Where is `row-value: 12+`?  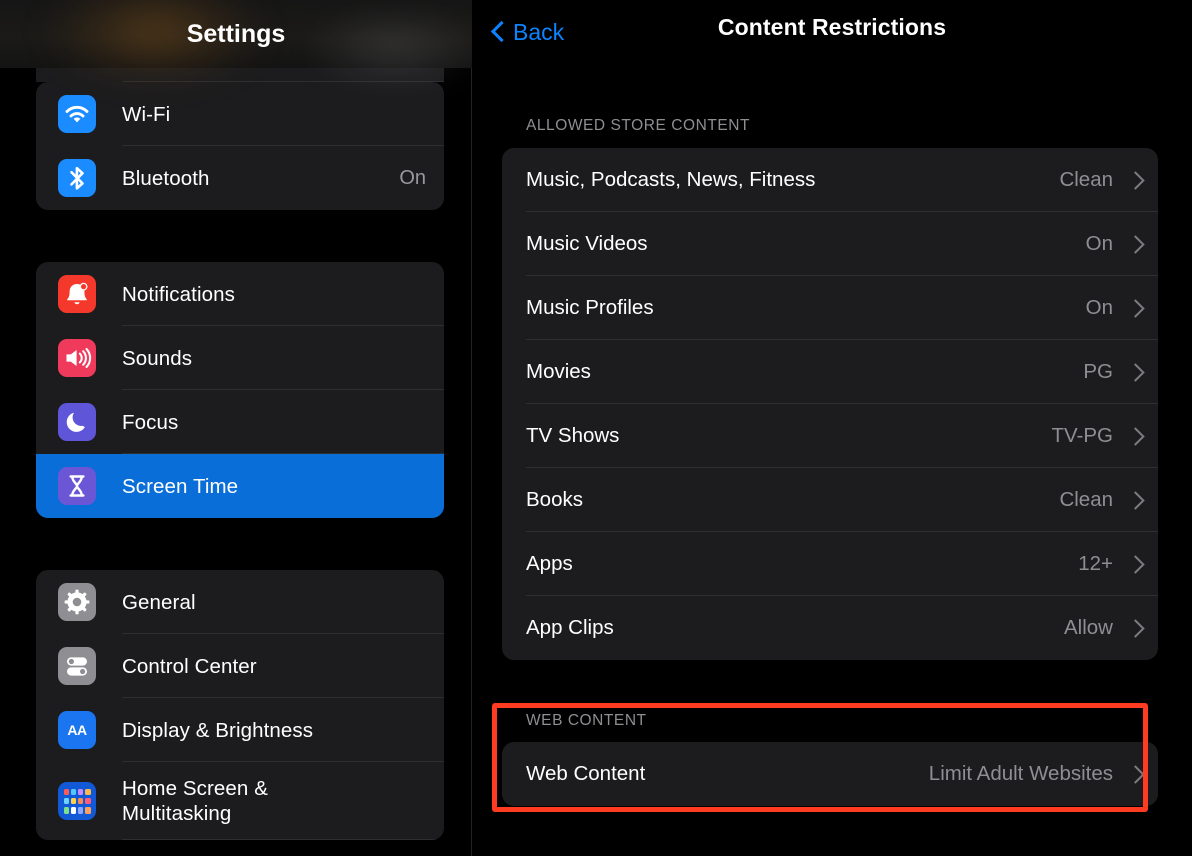
row-value: 12+ is located at coordinates (1095, 563).